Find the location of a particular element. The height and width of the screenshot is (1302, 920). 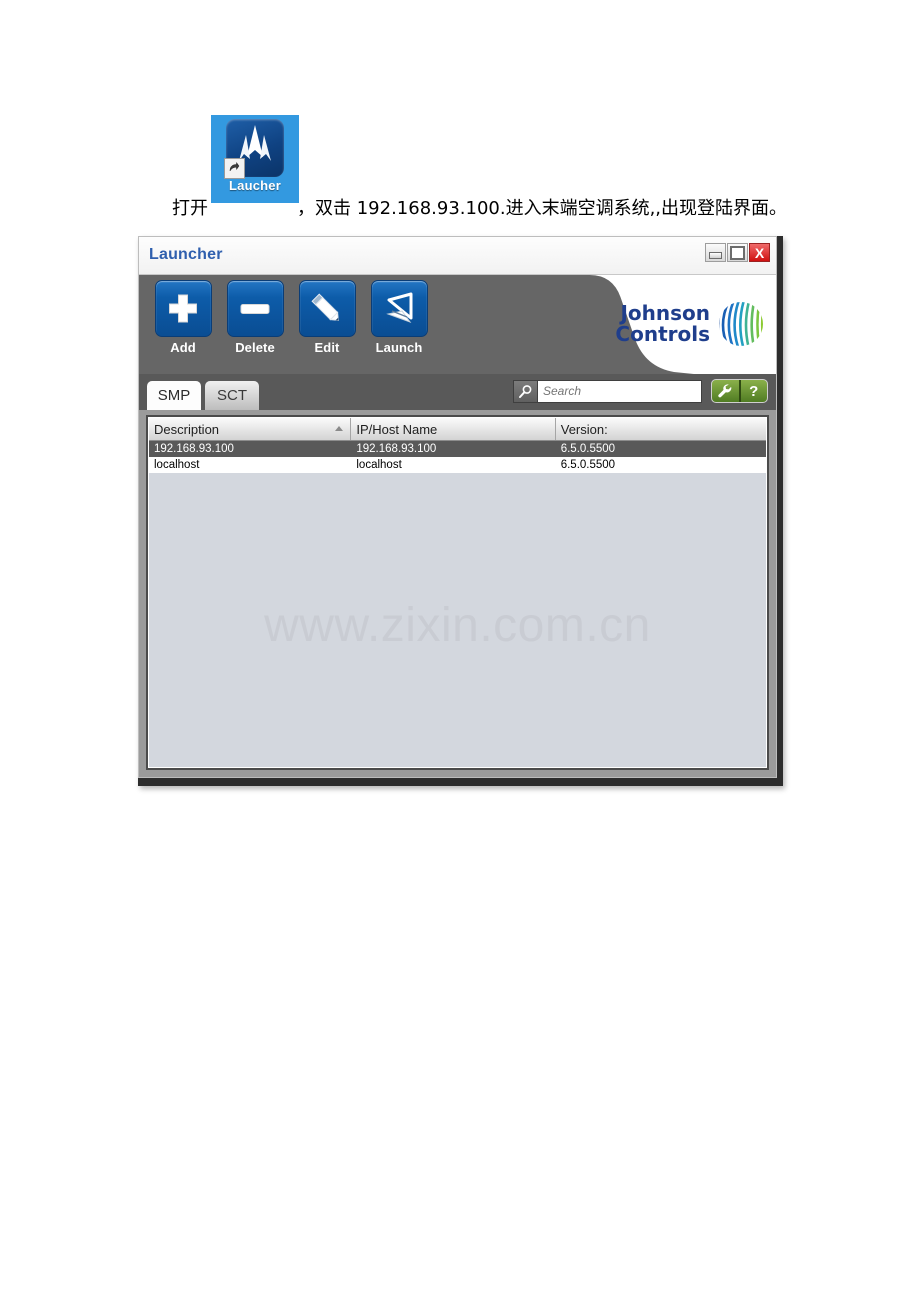

title-bar: Launcher X is located at coordinates (457, 256).